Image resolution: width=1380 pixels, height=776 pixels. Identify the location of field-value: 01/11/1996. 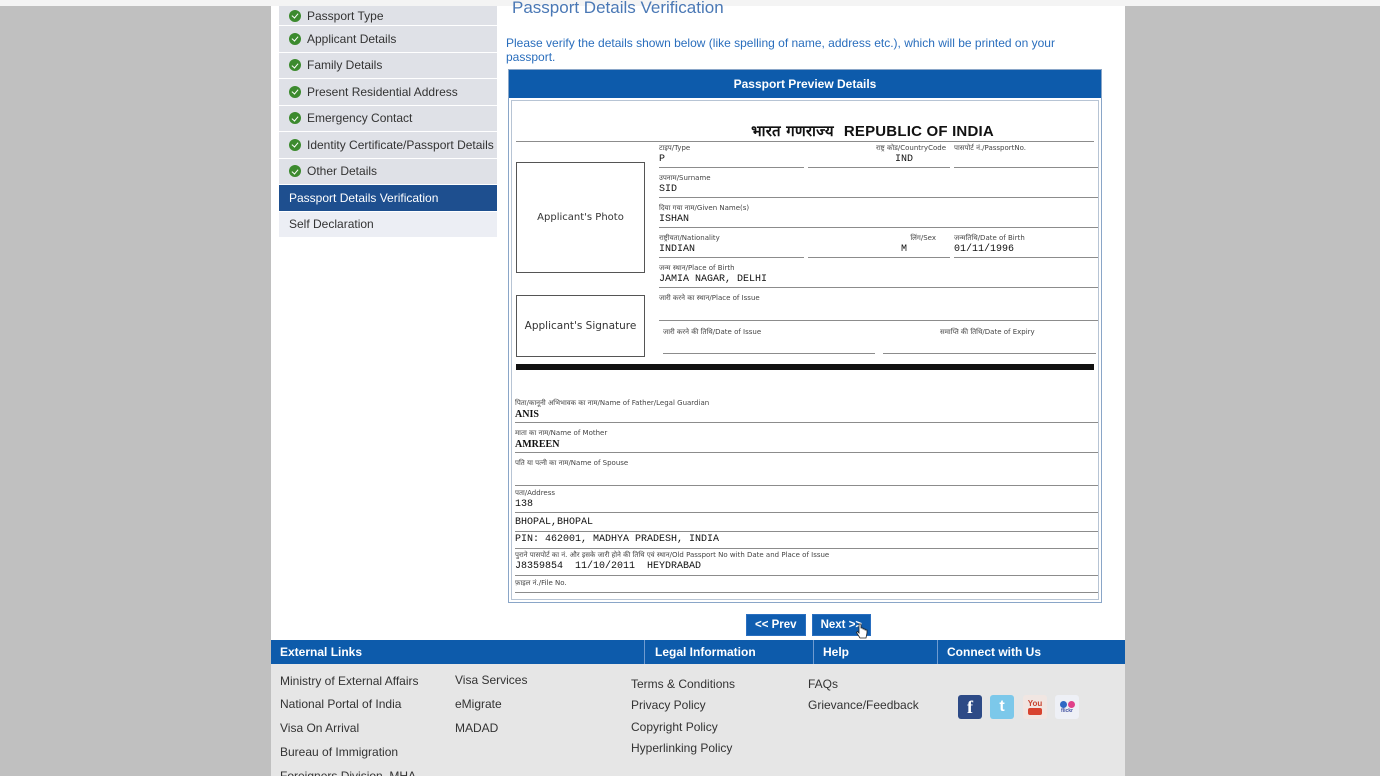
(984, 249).